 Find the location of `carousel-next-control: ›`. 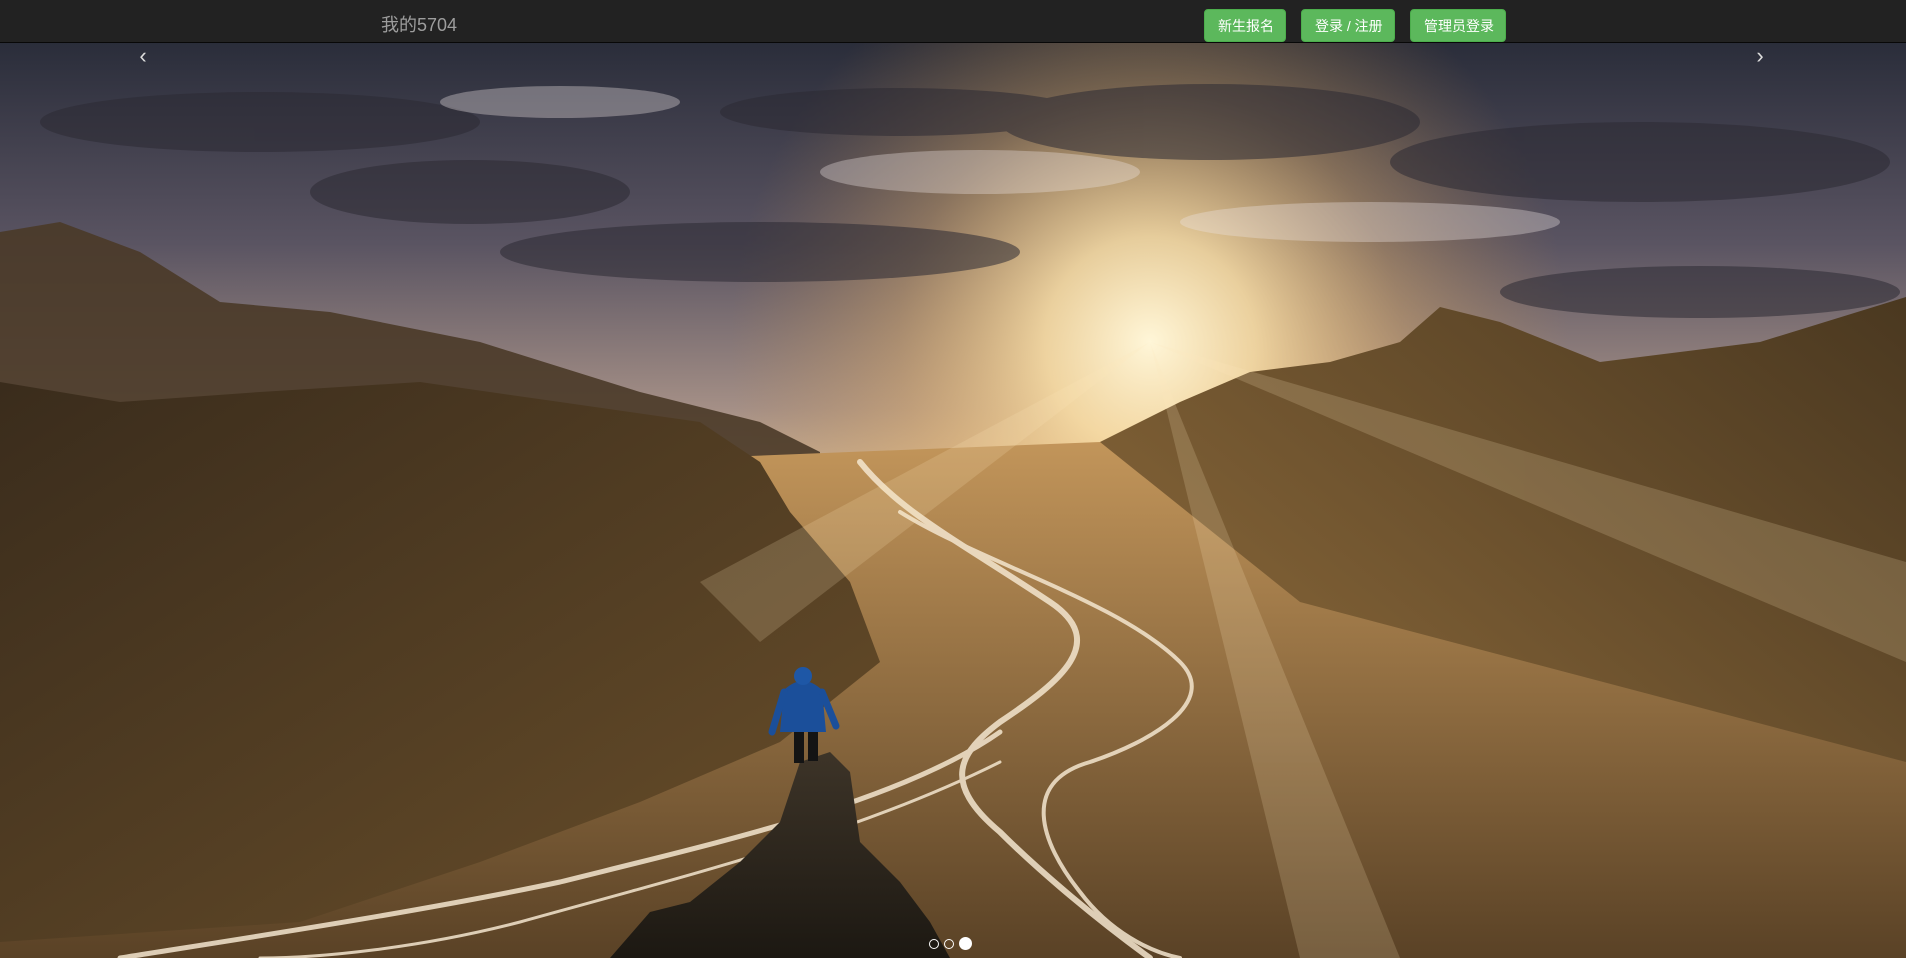

carousel-next-control: › is located at coordinates (1760, 56).